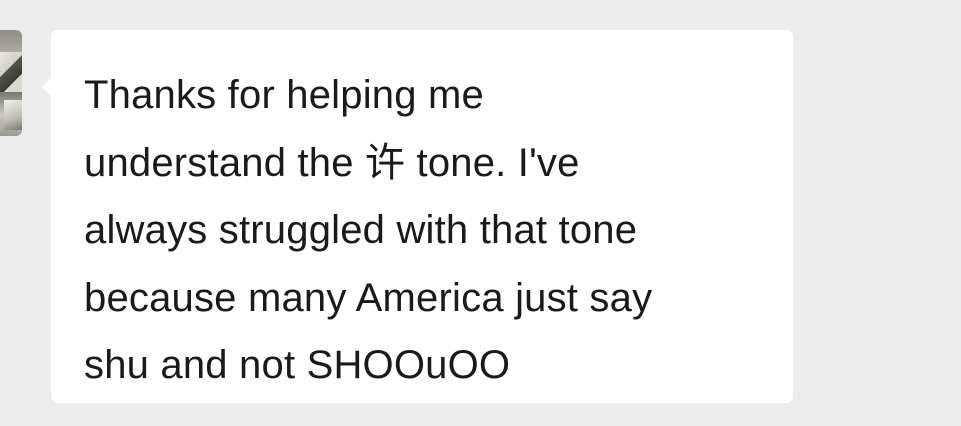  I want to click on avatar, so click(11, 83).